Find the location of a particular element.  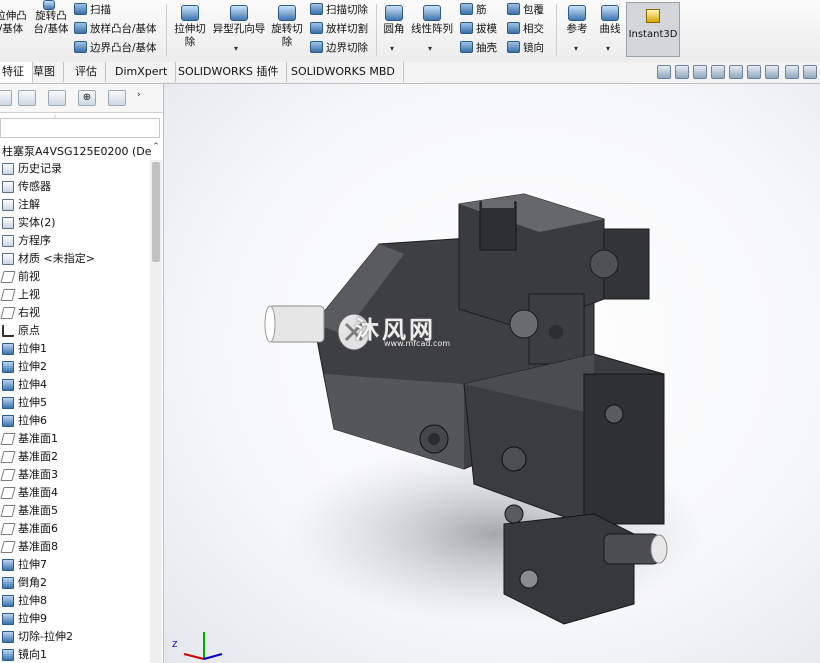

extruded-cut-button: 拉伸切 除 is located at coordinates (190, 27).